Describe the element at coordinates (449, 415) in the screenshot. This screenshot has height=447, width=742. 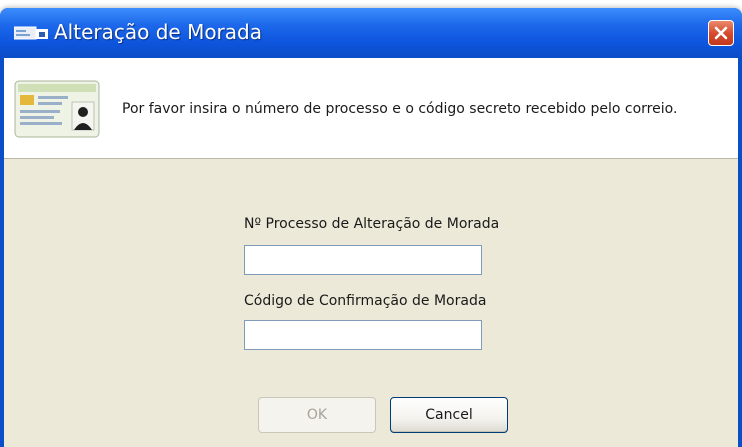
I see `cancel-button: Cancel` at that location.